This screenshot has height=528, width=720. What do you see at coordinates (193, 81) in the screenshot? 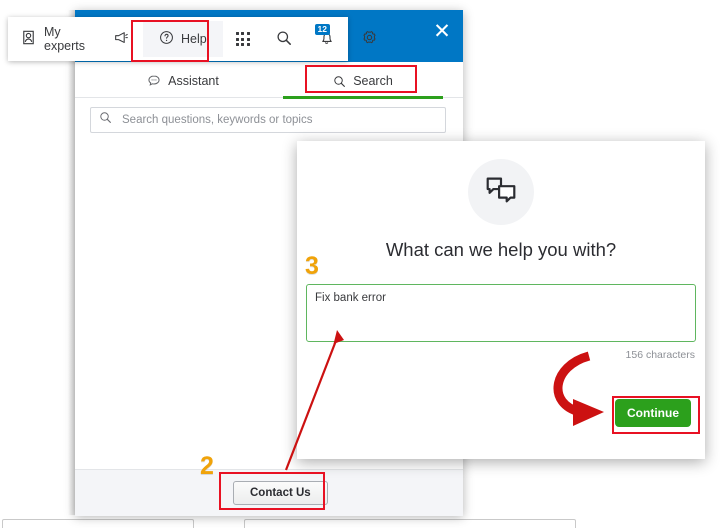
I see `tab-assistant-label: Assistant` at bounding box center [193, 81].